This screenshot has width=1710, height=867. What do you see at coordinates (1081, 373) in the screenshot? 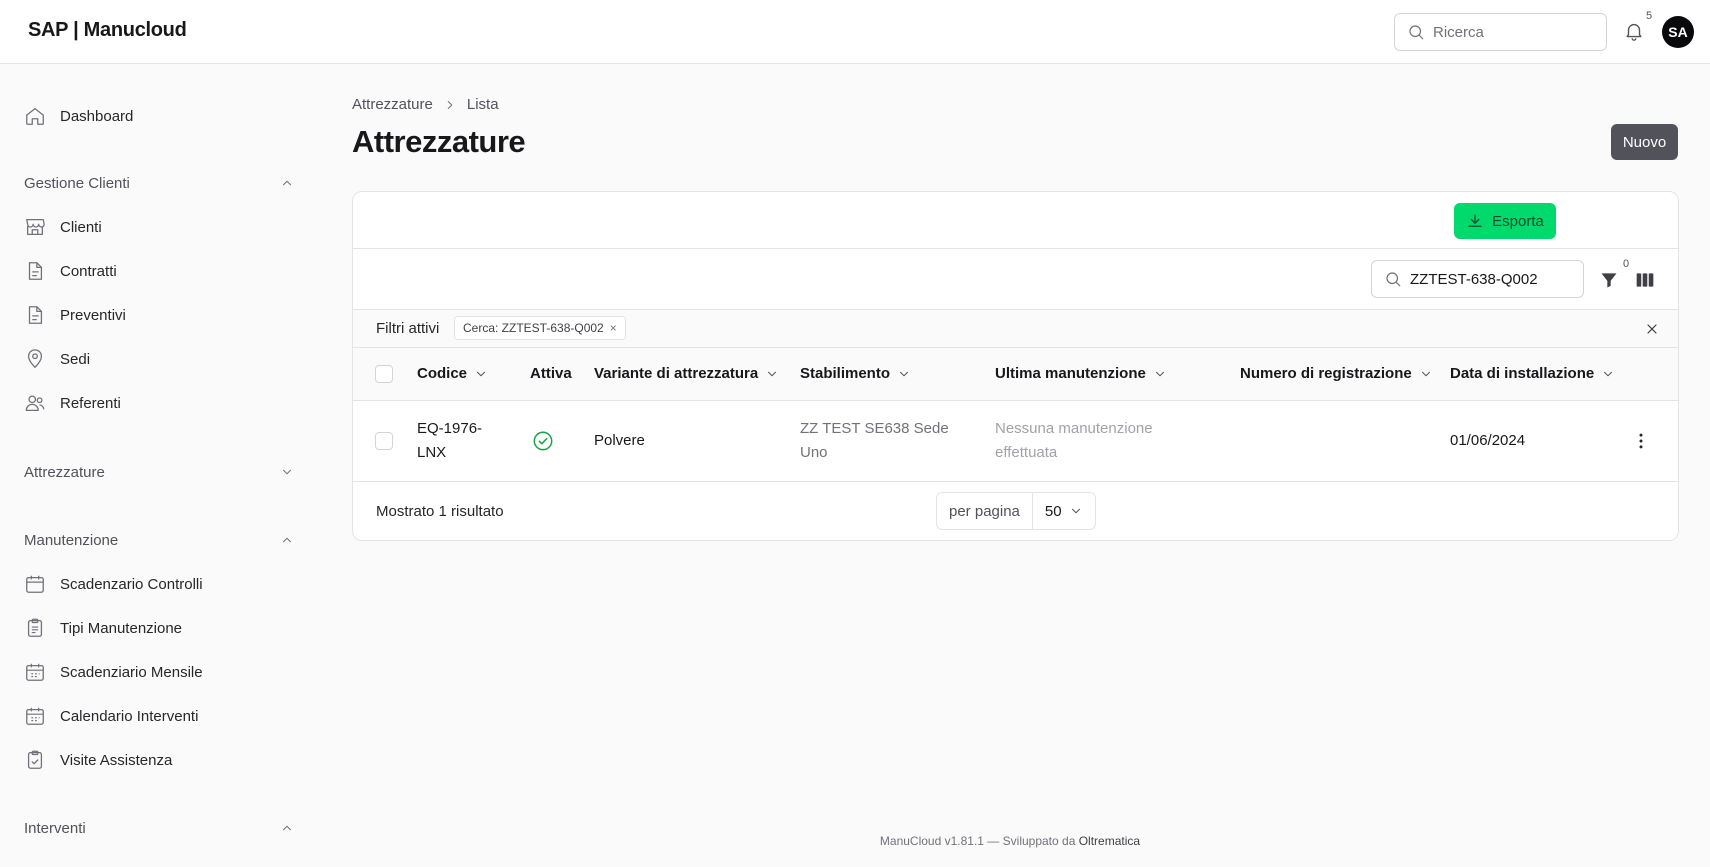
I see `column-header-ultima-manutenzione: Ultima manutenzione` at bounding box center [1081, 373].